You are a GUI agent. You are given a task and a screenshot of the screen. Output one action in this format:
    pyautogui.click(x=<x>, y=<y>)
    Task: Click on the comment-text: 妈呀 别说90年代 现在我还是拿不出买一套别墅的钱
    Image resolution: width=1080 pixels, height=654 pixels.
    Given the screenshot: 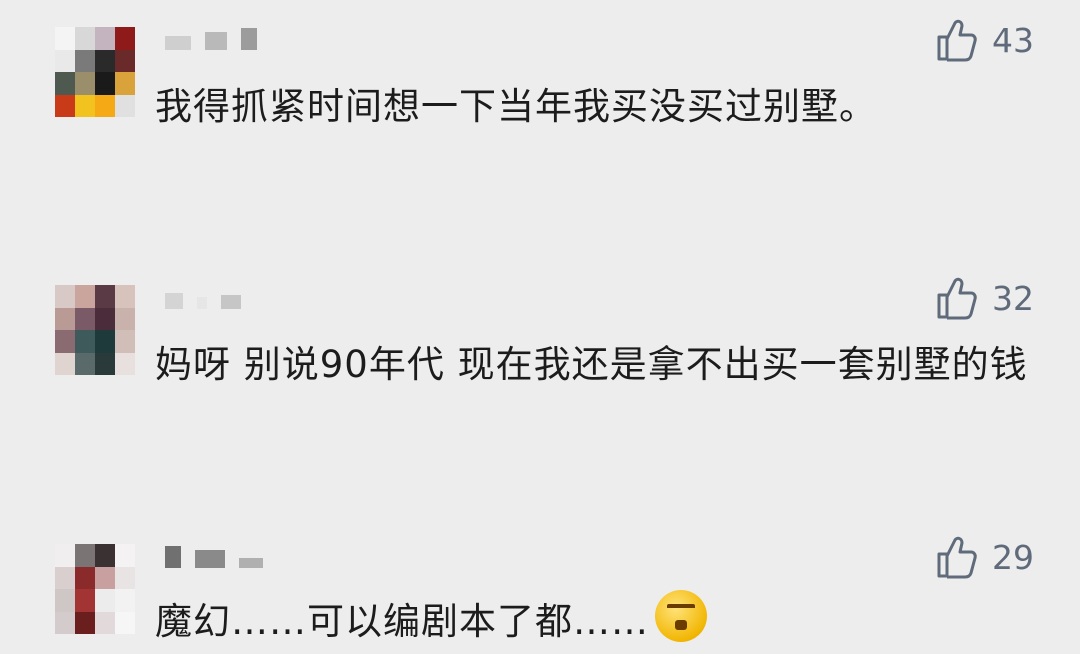 What is the action you would take?
    pyautogui.click(x=591, y=364)
    